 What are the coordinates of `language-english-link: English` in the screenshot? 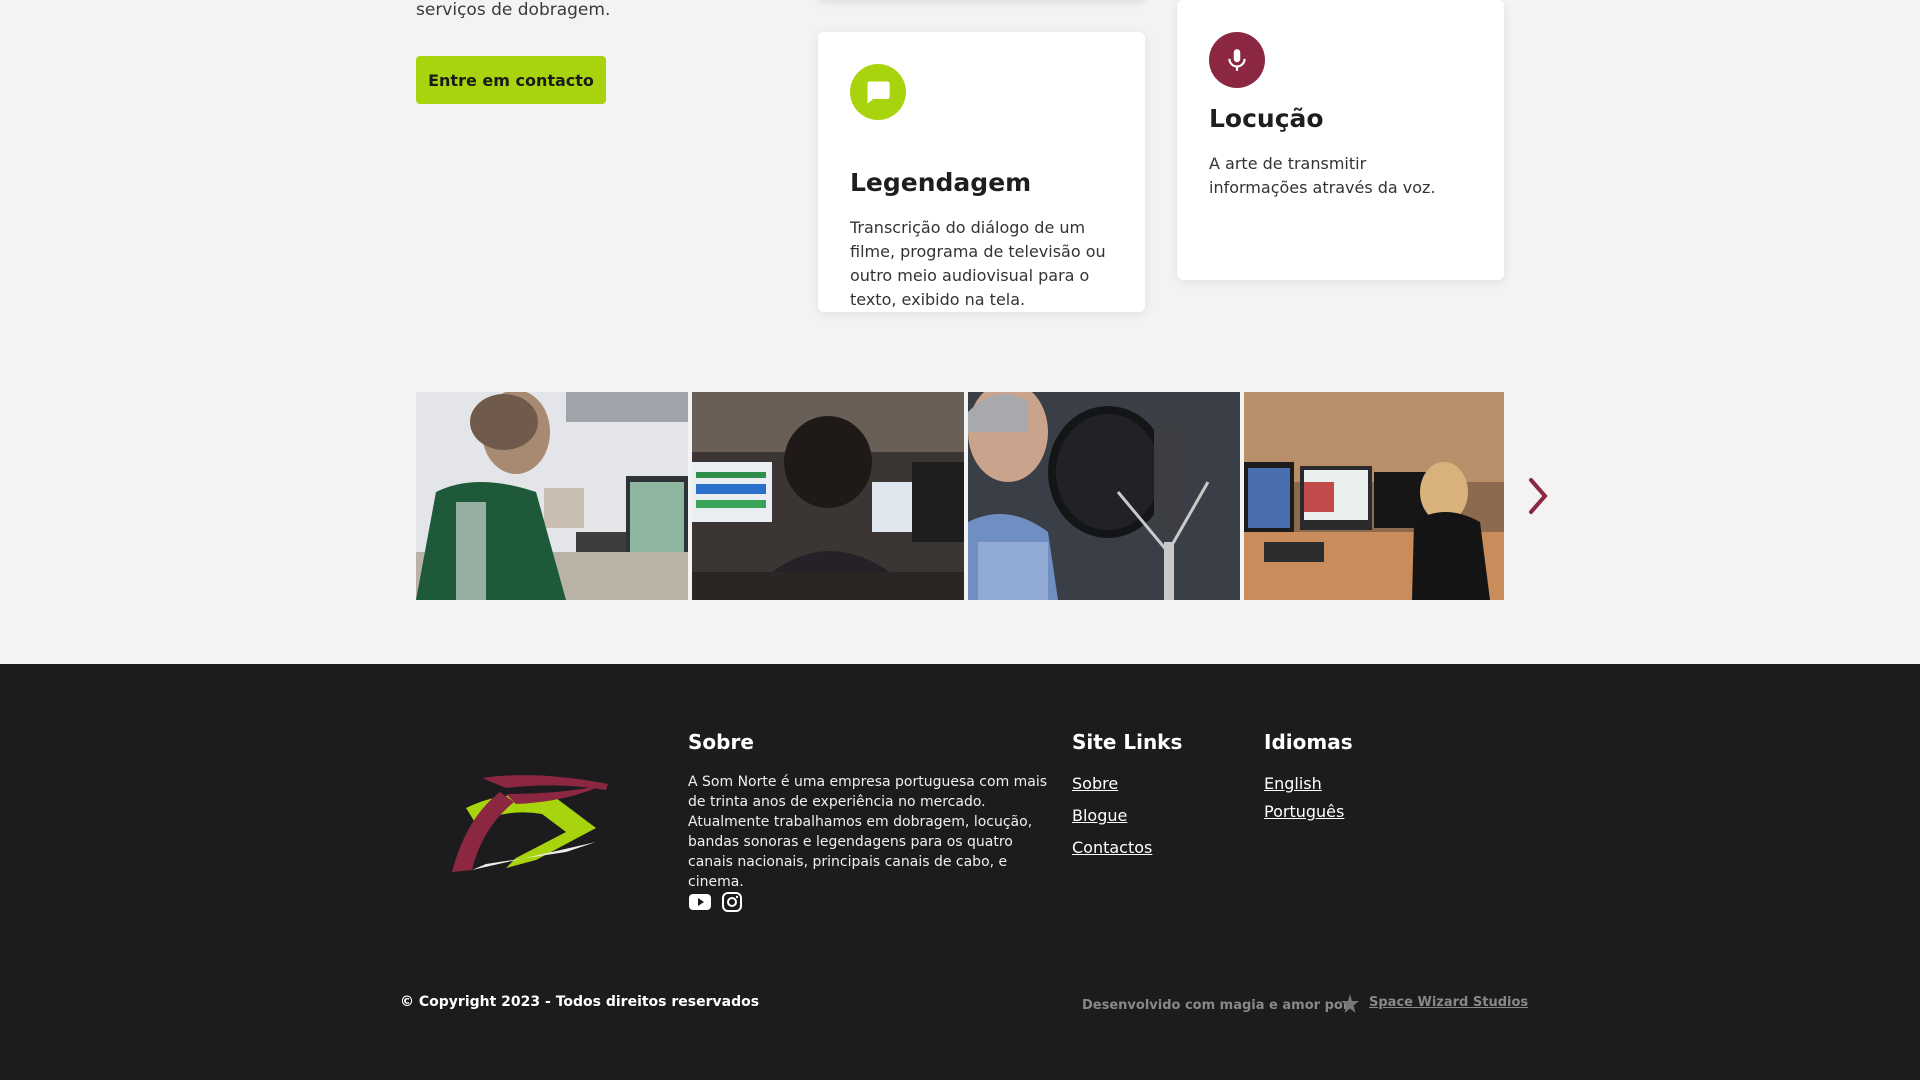 It's located at (1293, 783).